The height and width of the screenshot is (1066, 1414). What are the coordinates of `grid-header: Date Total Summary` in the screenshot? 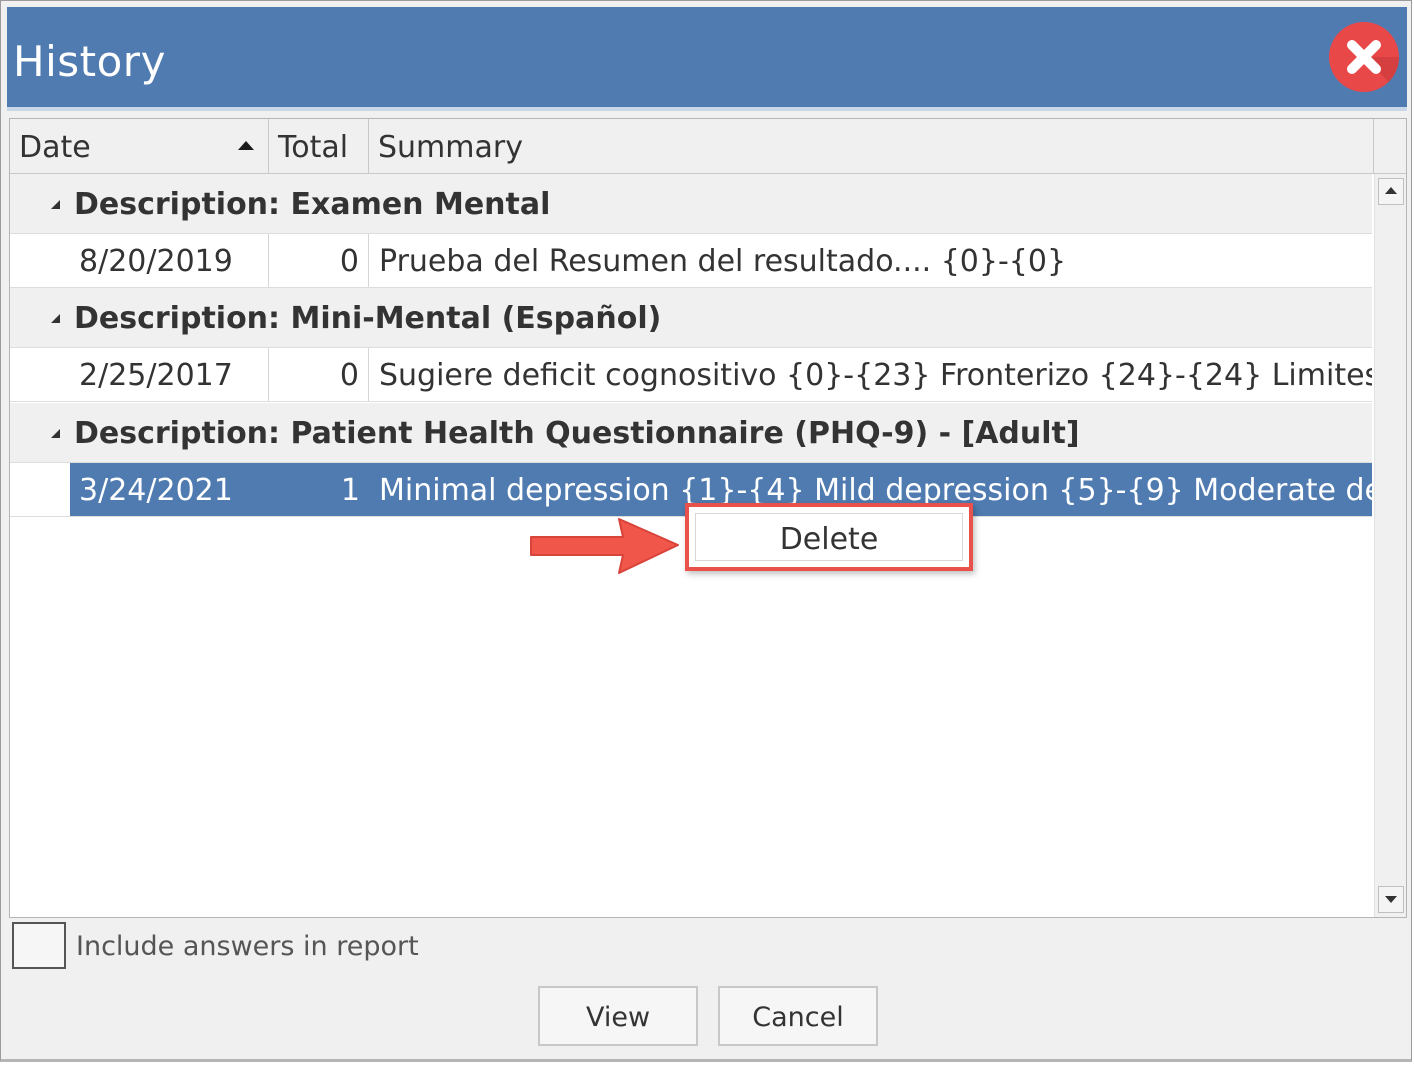 It's located at (692, 146).